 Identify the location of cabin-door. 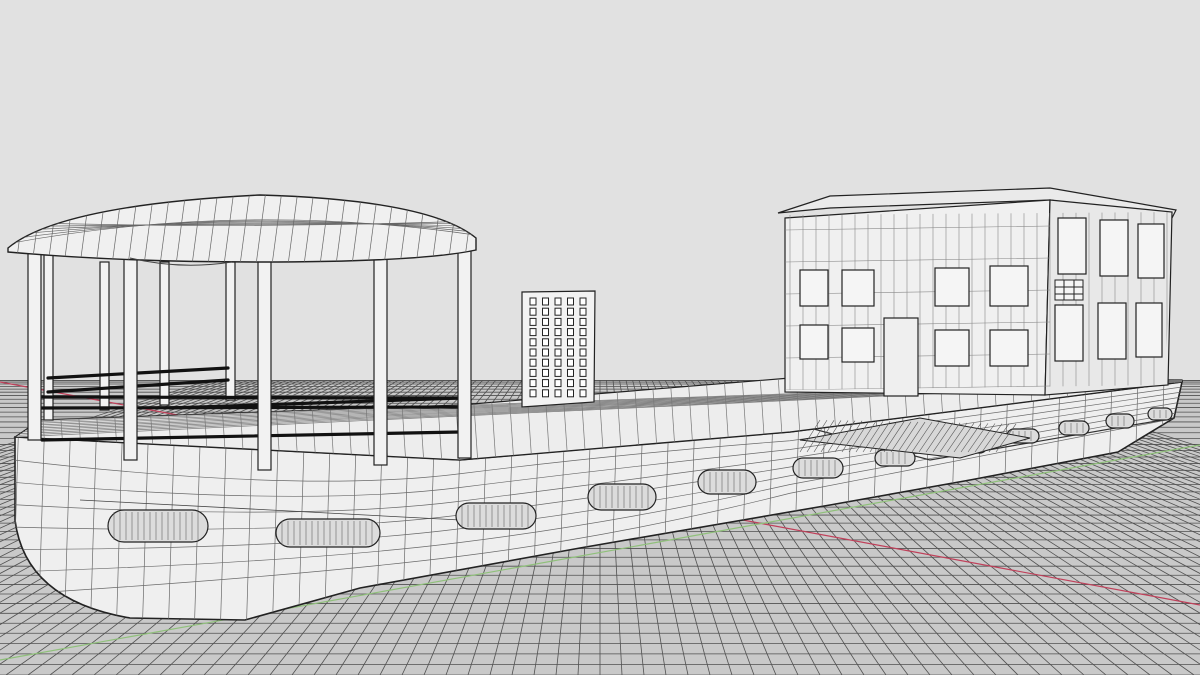
(901, 357).